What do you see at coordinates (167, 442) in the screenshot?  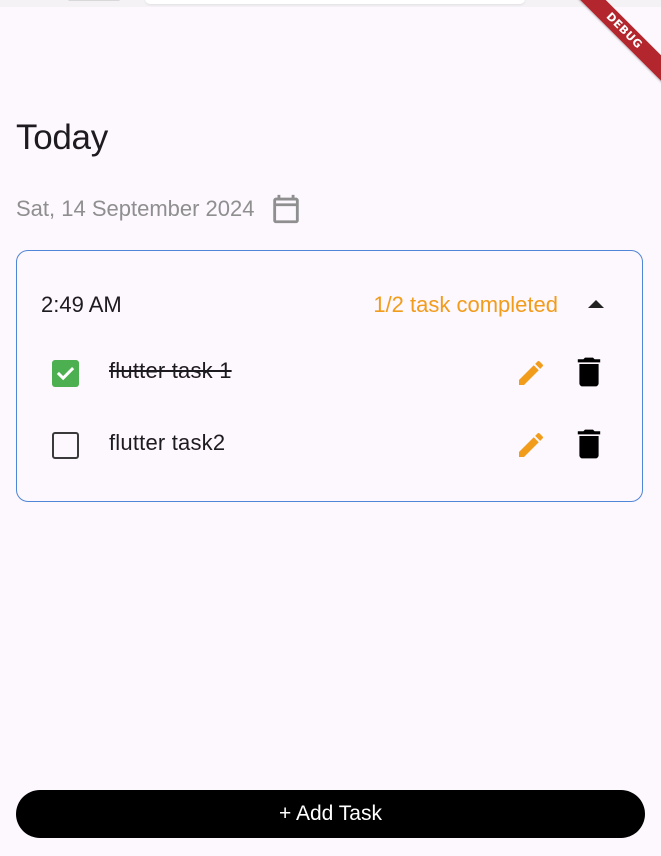 I see `task-label: flutter task2` at bounding box center [167, 442].